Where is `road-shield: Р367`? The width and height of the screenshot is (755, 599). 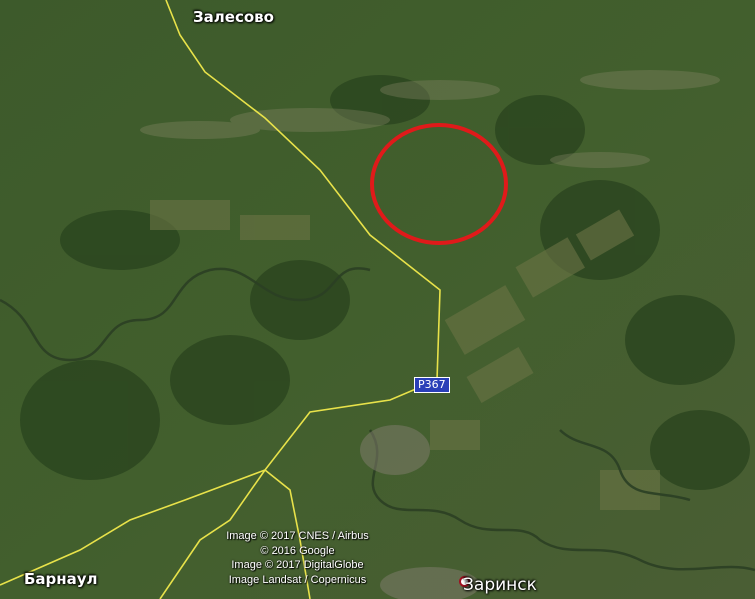 road-shield: Р367 is located at coordinates (432, 385).